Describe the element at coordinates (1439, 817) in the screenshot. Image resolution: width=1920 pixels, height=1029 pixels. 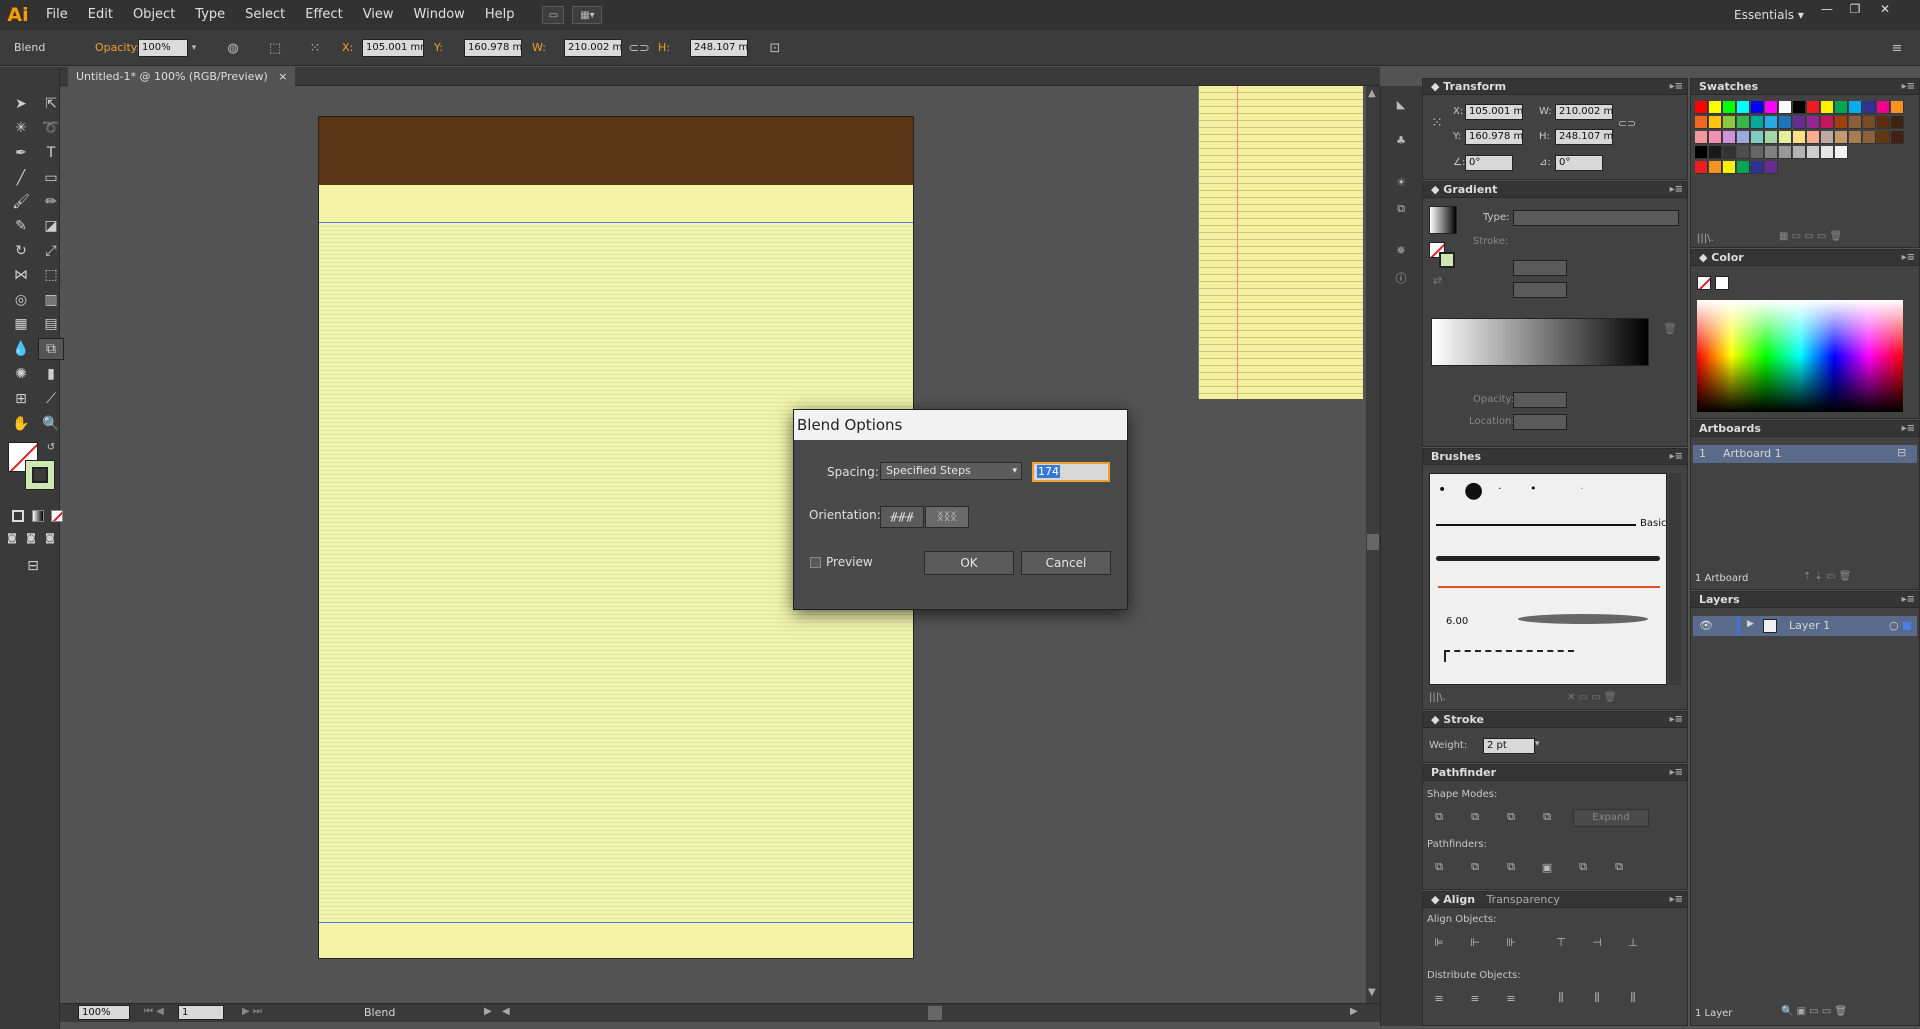
I see `unite-icon: ⧉` at that location.